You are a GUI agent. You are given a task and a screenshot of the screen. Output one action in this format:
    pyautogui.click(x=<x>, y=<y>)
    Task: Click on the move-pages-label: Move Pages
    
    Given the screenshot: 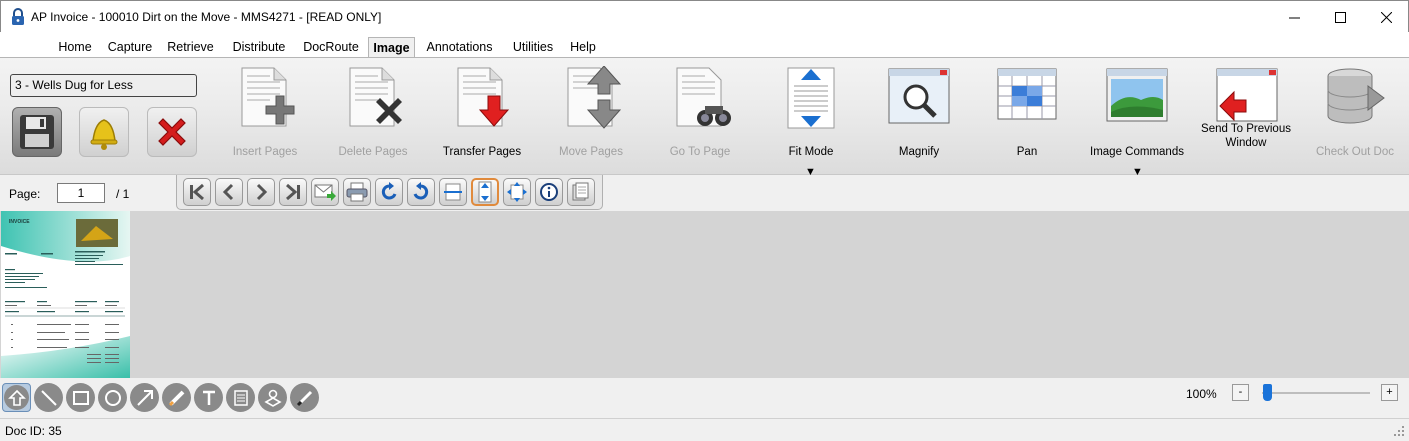 What is the action you would take?
    pyautogui.click(x=591, y=152)
    